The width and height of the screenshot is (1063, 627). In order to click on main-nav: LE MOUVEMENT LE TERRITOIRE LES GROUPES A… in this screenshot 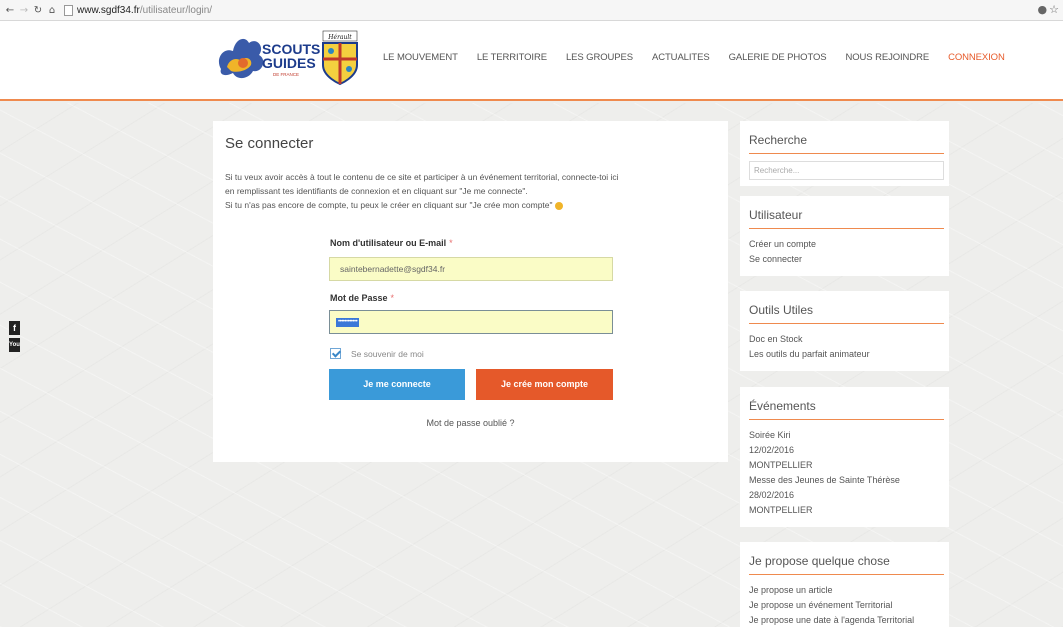, I will do `click(694, 57)`.